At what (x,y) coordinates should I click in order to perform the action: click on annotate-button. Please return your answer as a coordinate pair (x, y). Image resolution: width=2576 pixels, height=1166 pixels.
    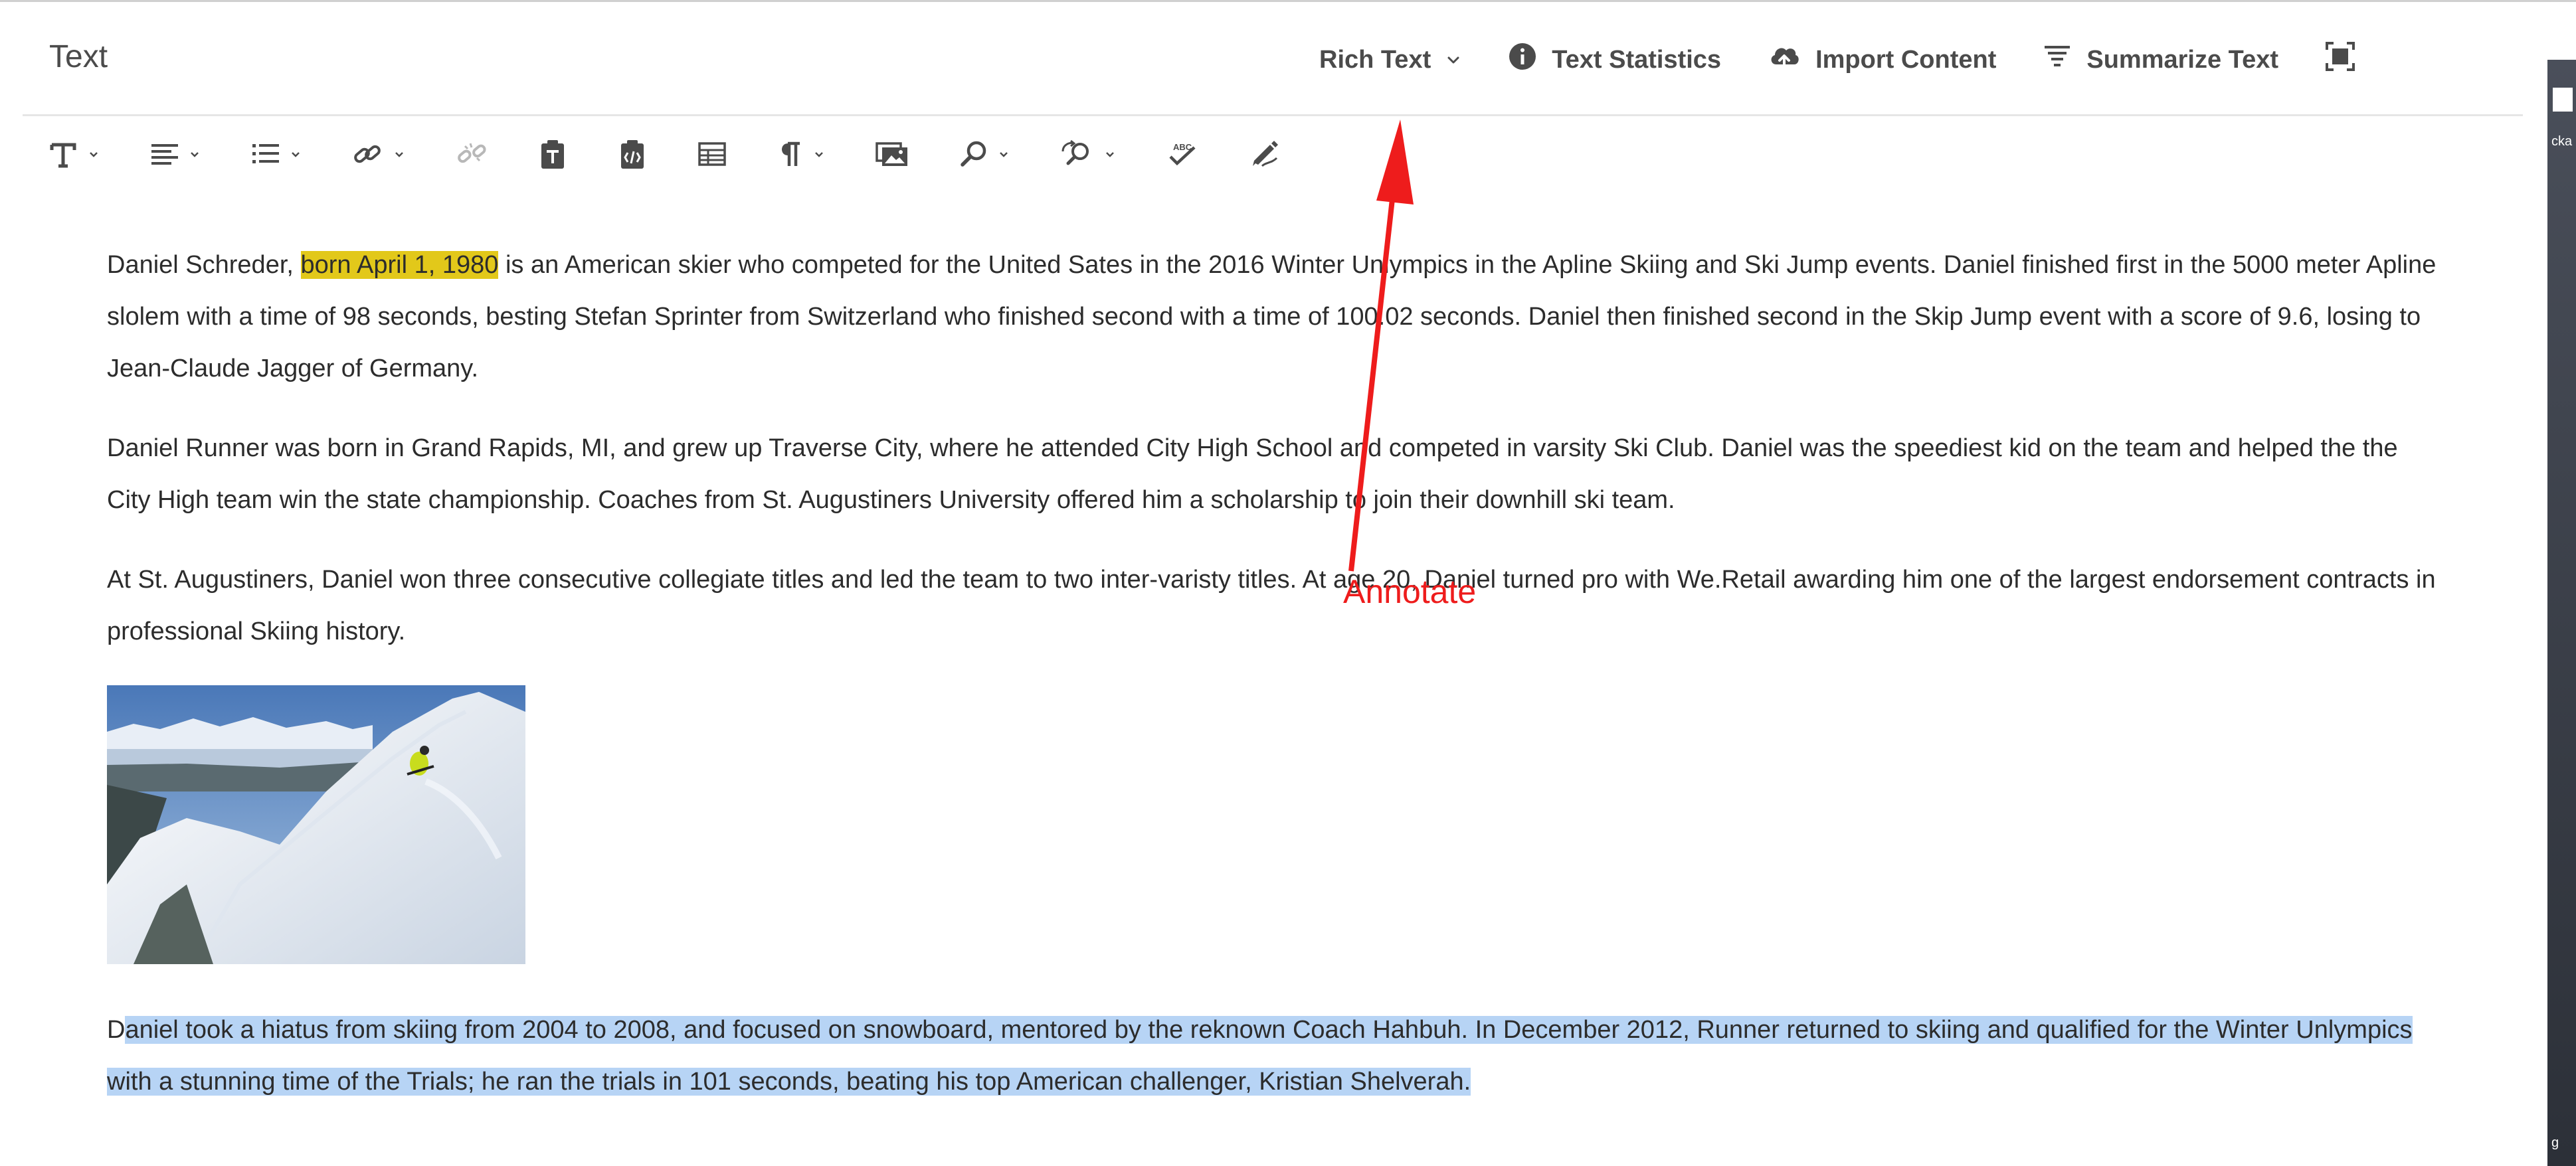
    Looking at the image, I should click on (1265, 154).